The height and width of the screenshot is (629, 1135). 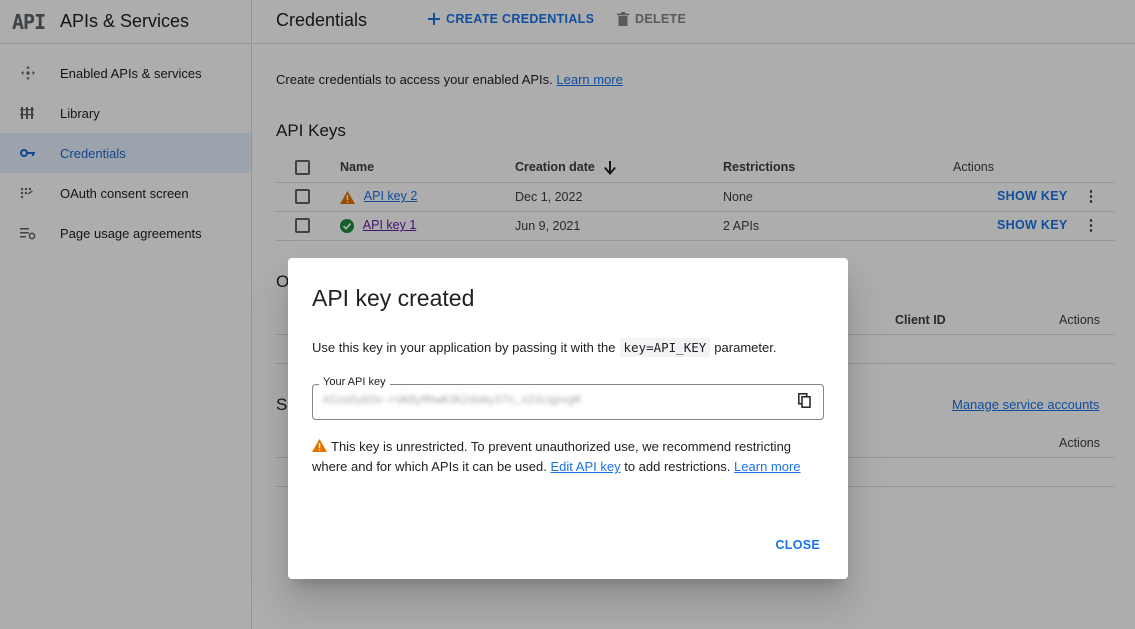 I want to click on close-button: CLOSE, so click(x=797, y=545).